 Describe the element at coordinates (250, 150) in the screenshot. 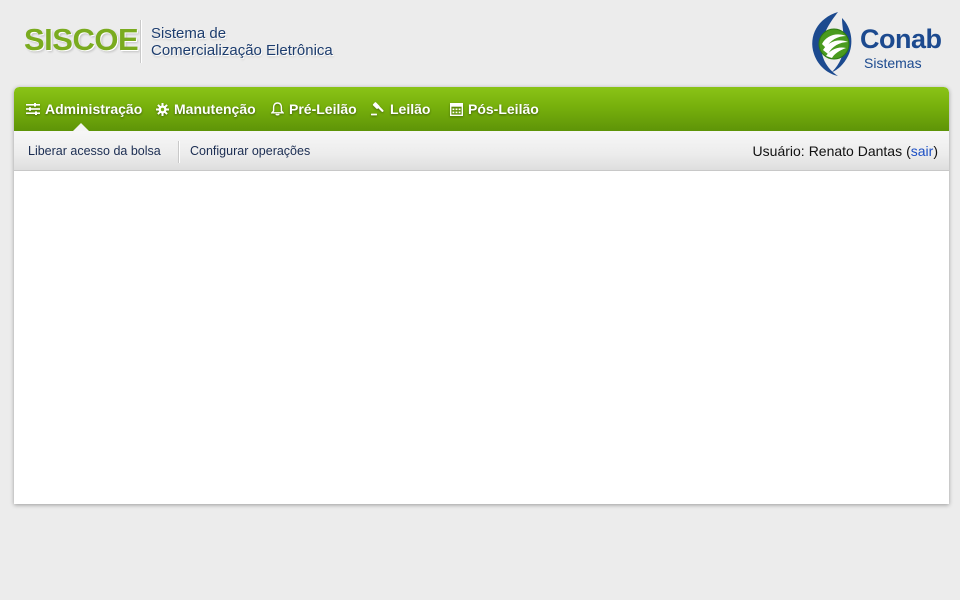

I see `submenu-configurar-operacoes: Configurar operações` at that location.